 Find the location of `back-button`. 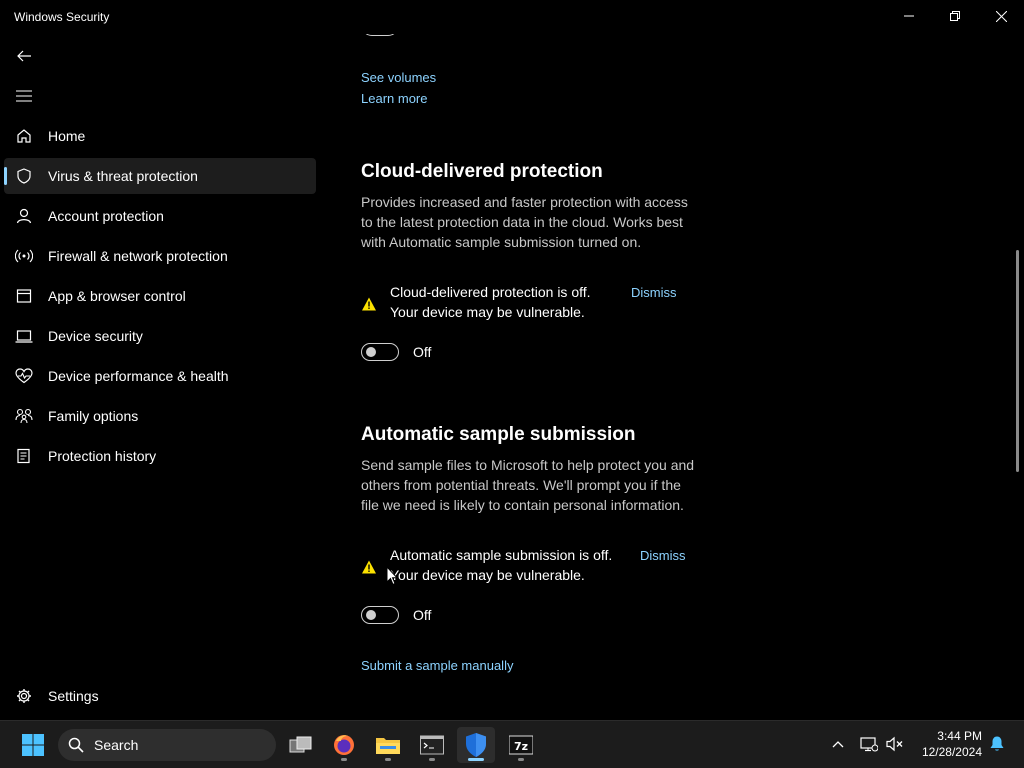

back-button is located at coordinates (24, 56).